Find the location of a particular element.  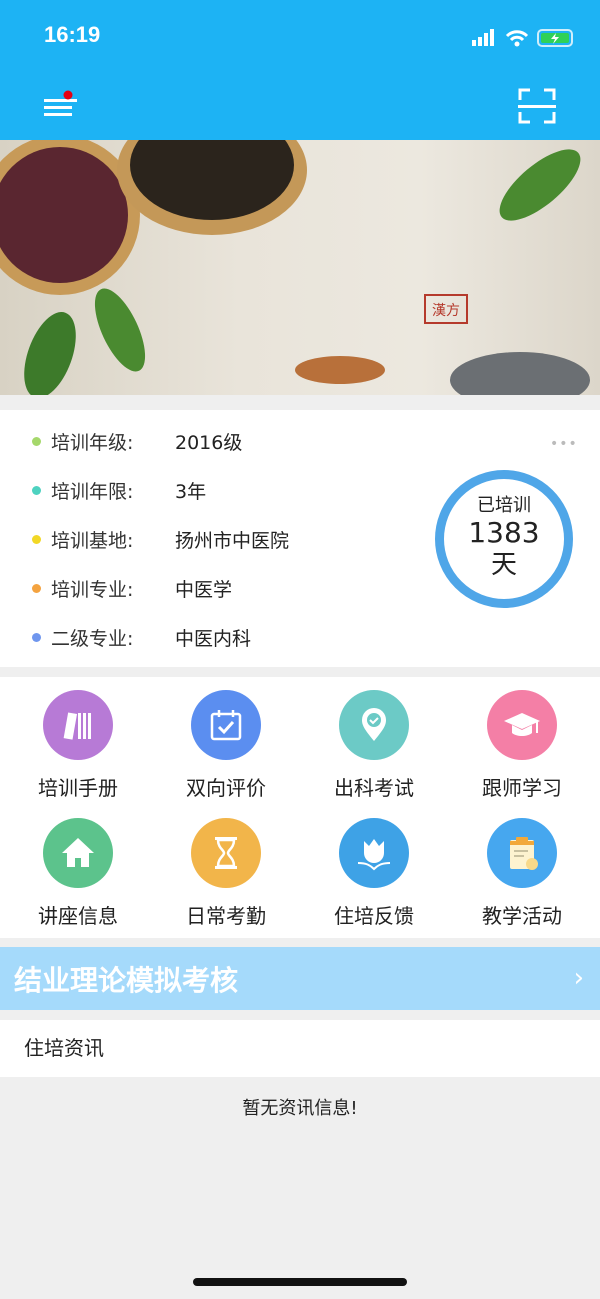

grid-item-4: 讲座信息 is located at coordinates (78, 873).